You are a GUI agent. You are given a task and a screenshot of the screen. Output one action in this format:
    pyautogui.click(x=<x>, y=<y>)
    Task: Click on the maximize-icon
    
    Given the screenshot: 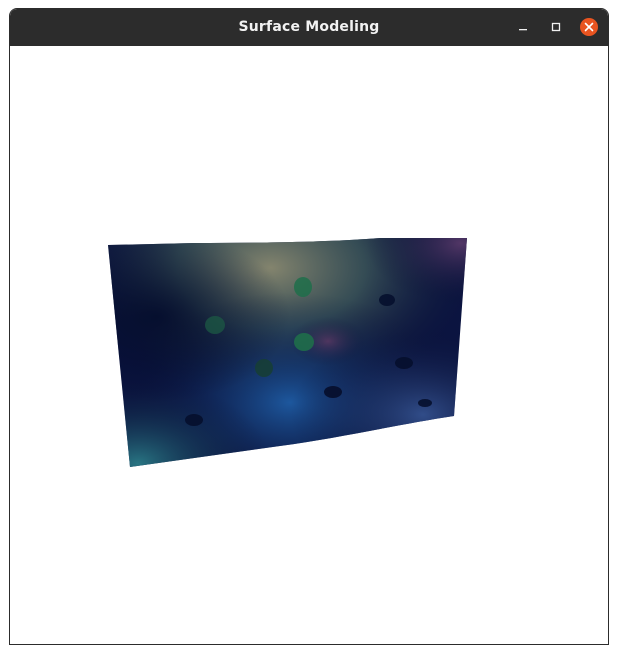 What is the action you would take?
    pyautogui.click(x=556, y=27)
    